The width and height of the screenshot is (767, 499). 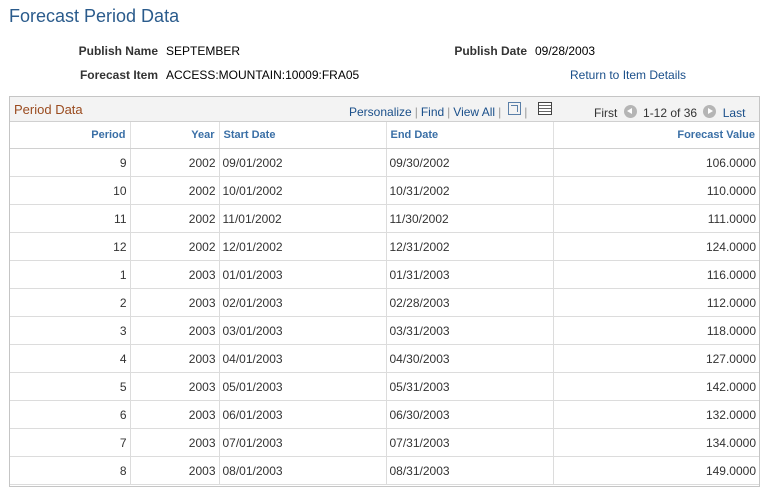 I want to click on return-to-item-details-link: Return to Item Details, so click(x=628, y=75).